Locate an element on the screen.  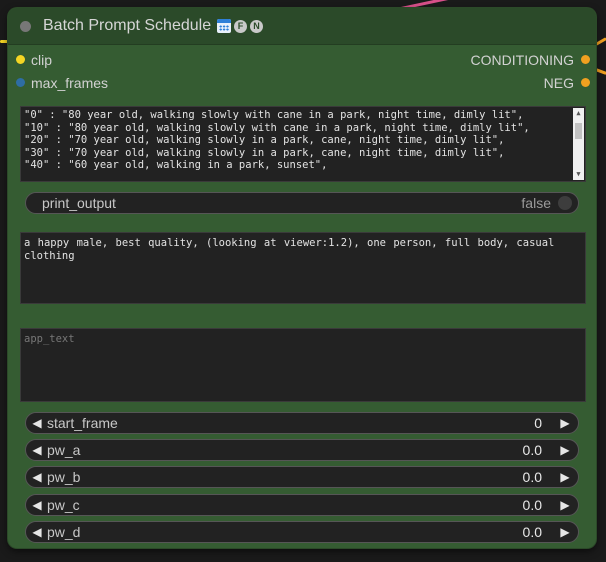
input-slot-clip: clip is located at coordinates (74, 60).